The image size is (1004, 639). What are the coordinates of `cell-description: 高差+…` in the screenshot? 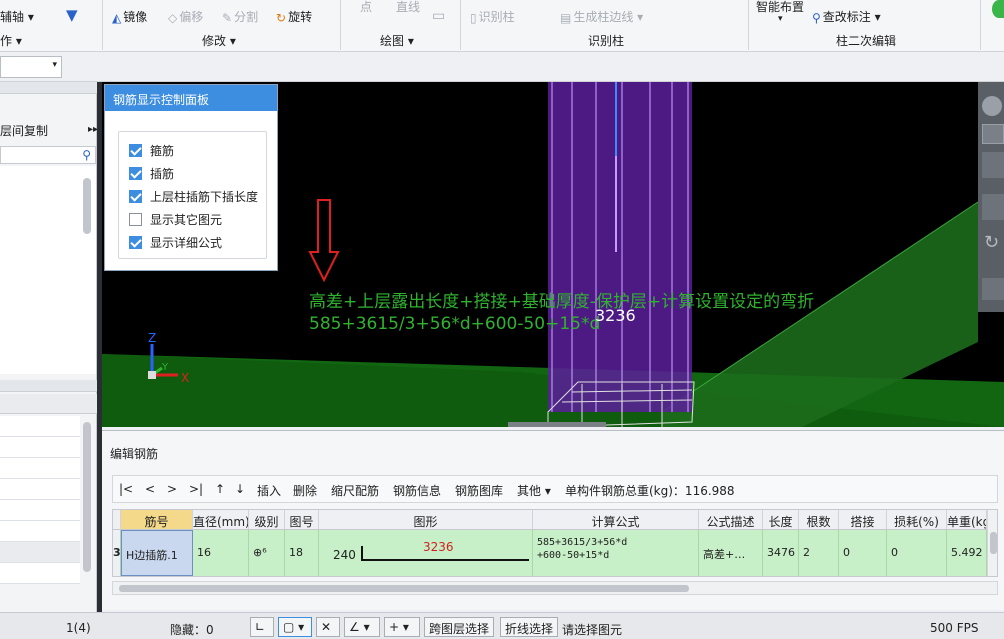 It's located at (731, 553).